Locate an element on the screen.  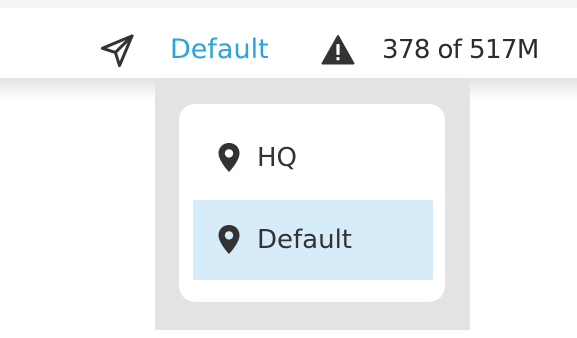
warning-triangle-icon is located at coordinates (338, 50).